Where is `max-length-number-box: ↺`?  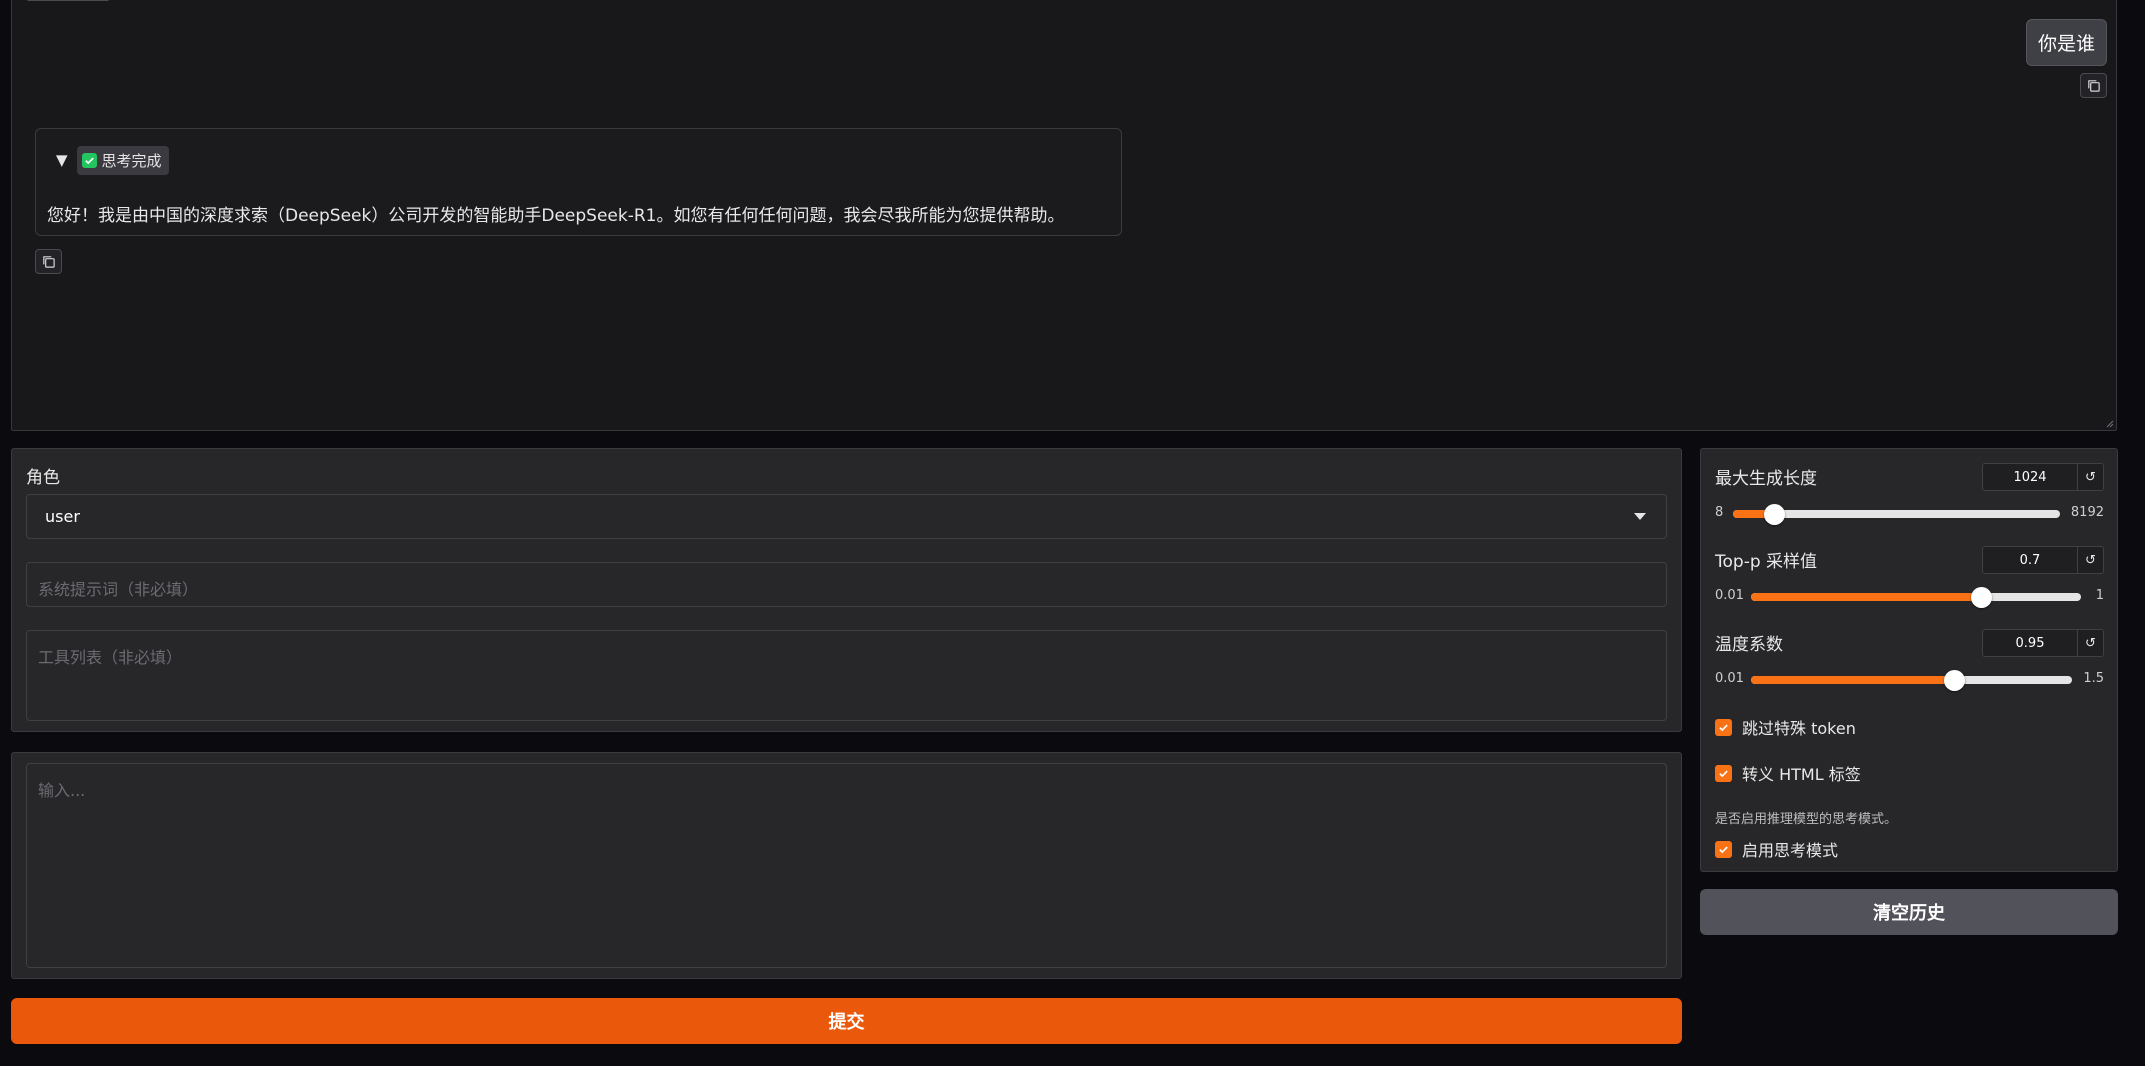 max-length-number-box: ↺ is located at coordinates (2043, 477).